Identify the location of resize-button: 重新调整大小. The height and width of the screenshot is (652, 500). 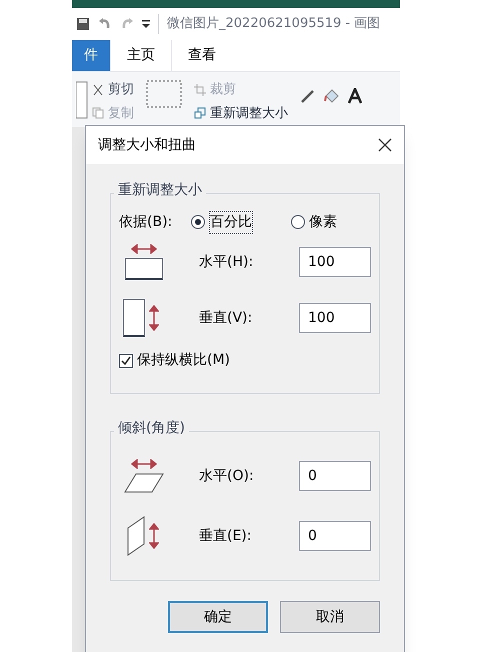
(241, 113).